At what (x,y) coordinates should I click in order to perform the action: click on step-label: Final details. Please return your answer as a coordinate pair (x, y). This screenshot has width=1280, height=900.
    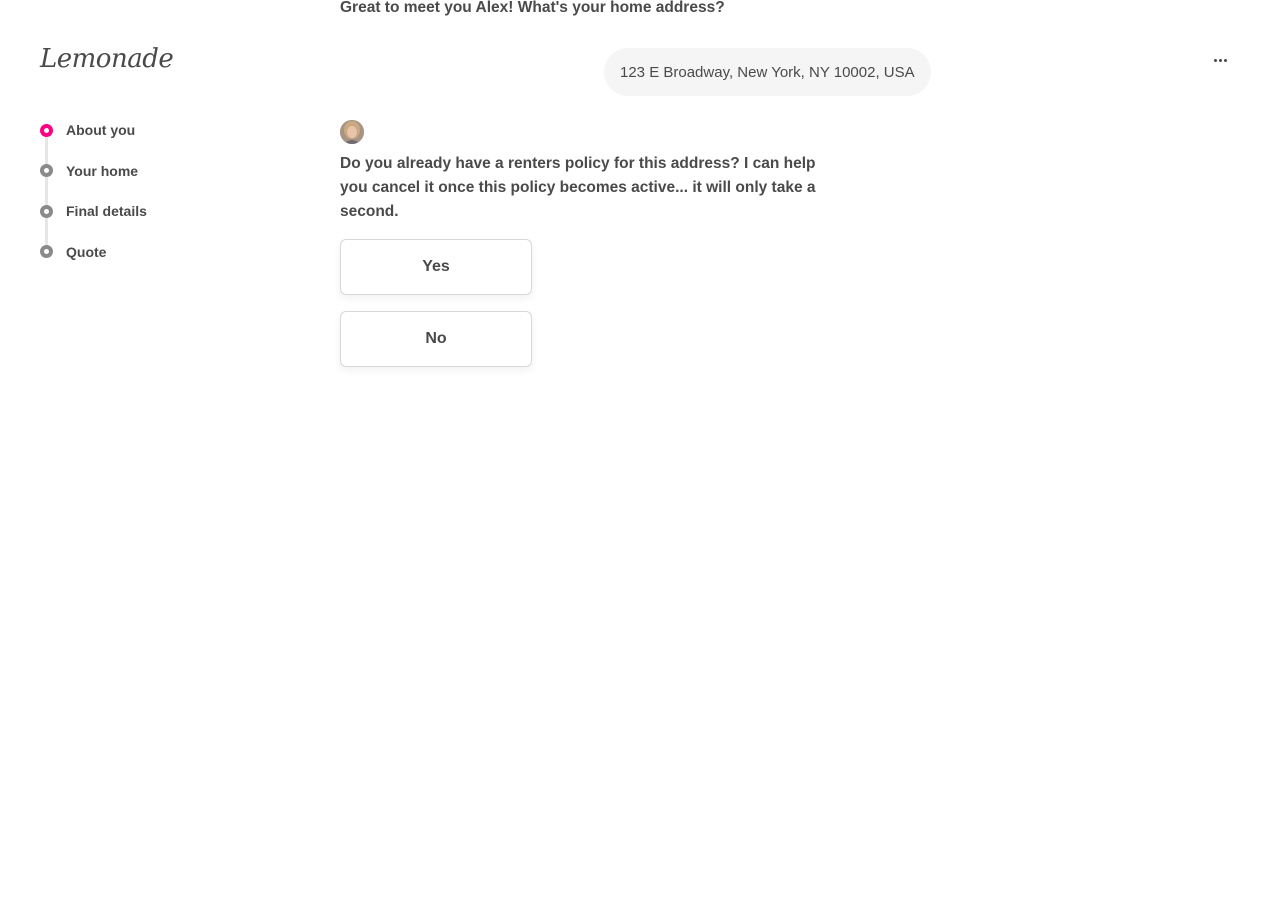
    Looking at the image, I should click on (106, 211).